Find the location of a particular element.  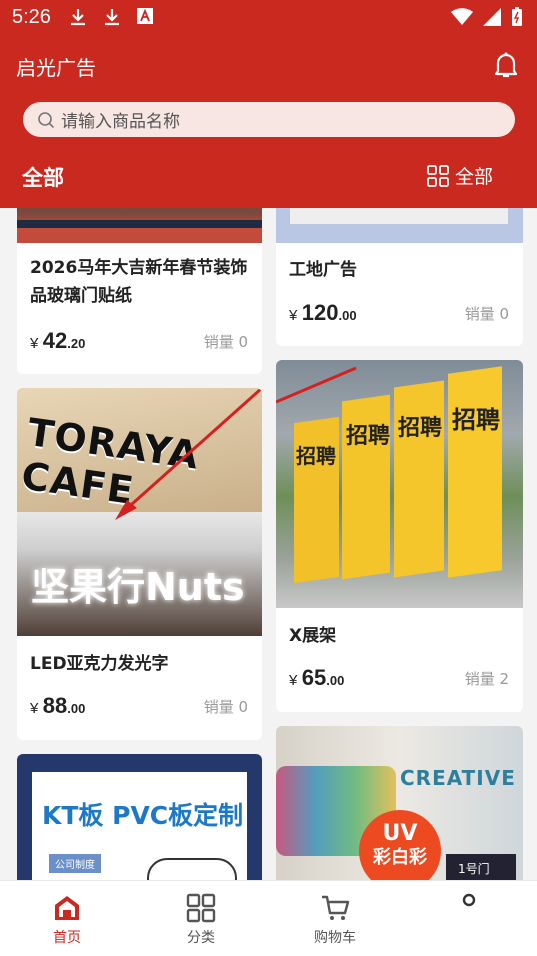

search-placeholder: 请输入商品名称 is located at coordinates (120, 122).